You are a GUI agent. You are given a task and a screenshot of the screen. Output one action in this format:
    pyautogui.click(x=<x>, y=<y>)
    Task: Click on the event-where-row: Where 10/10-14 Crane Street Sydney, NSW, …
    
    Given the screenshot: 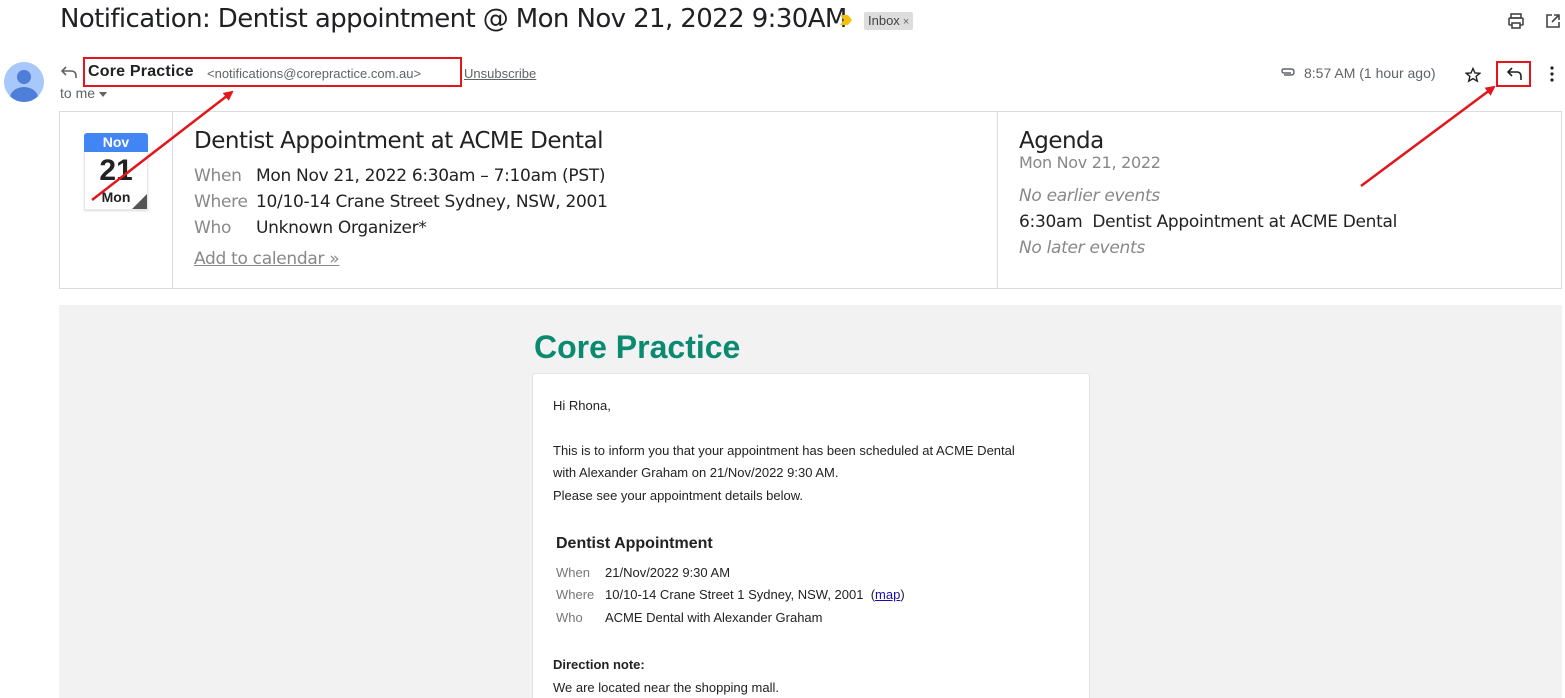 What is the action you would take?
    pyautogui.click(x=401, y=202)
    